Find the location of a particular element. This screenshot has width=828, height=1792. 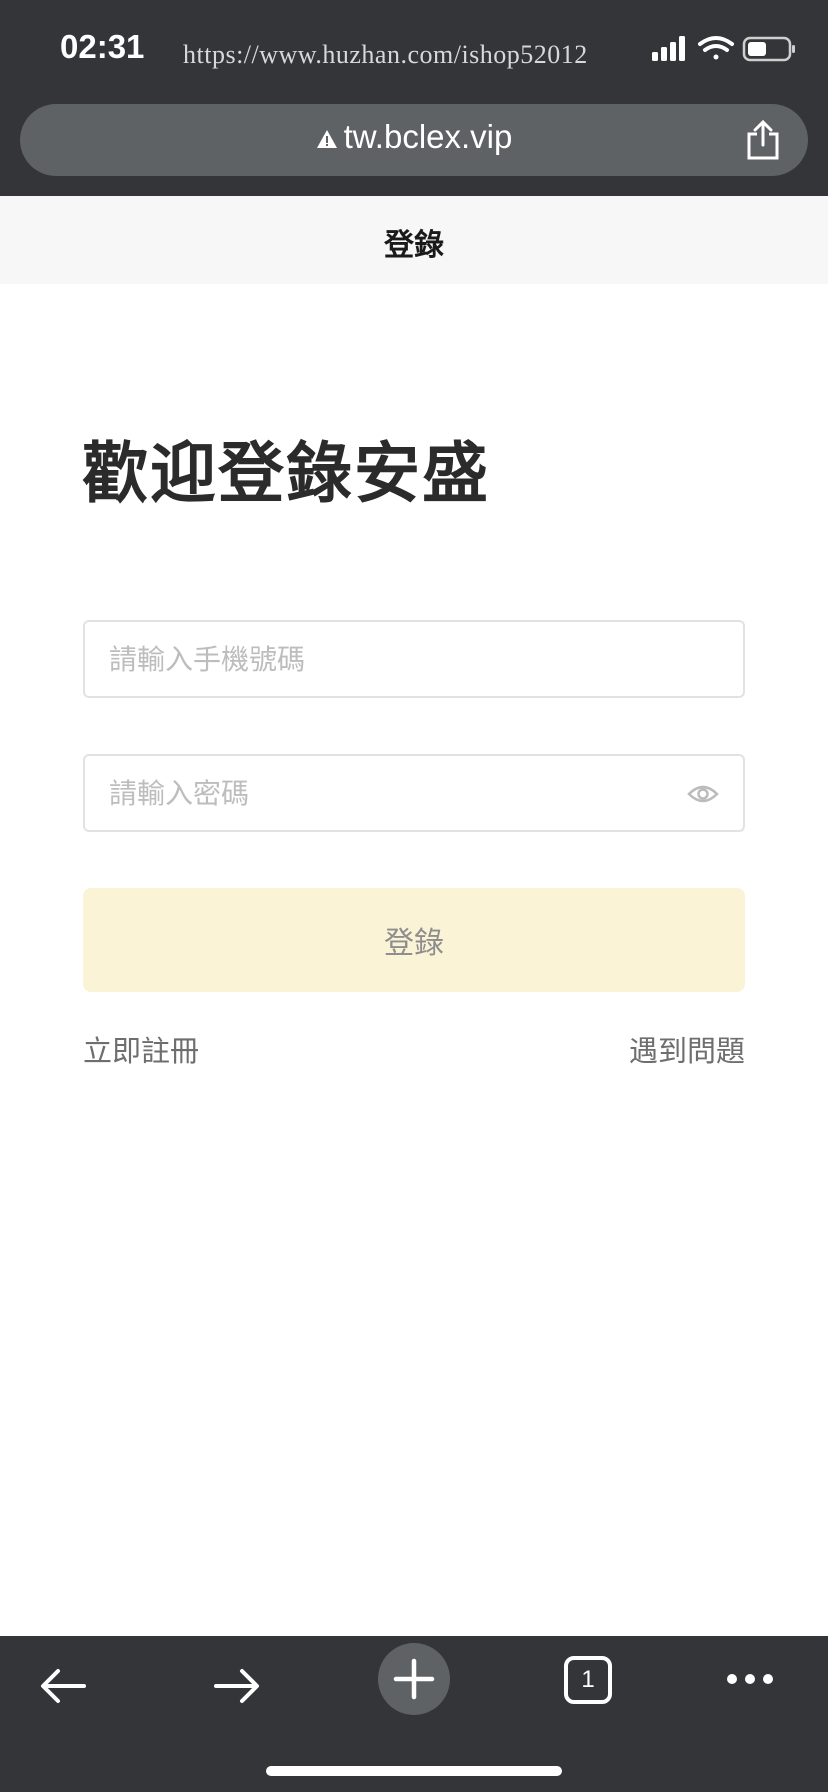

page-header: 登錄 is located at coordinates (414, 240).